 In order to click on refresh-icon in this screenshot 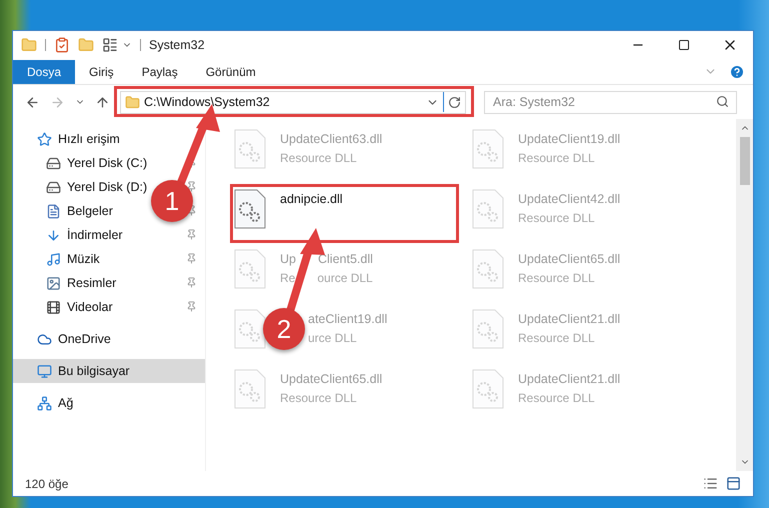, I will do `click(454, 102)`.